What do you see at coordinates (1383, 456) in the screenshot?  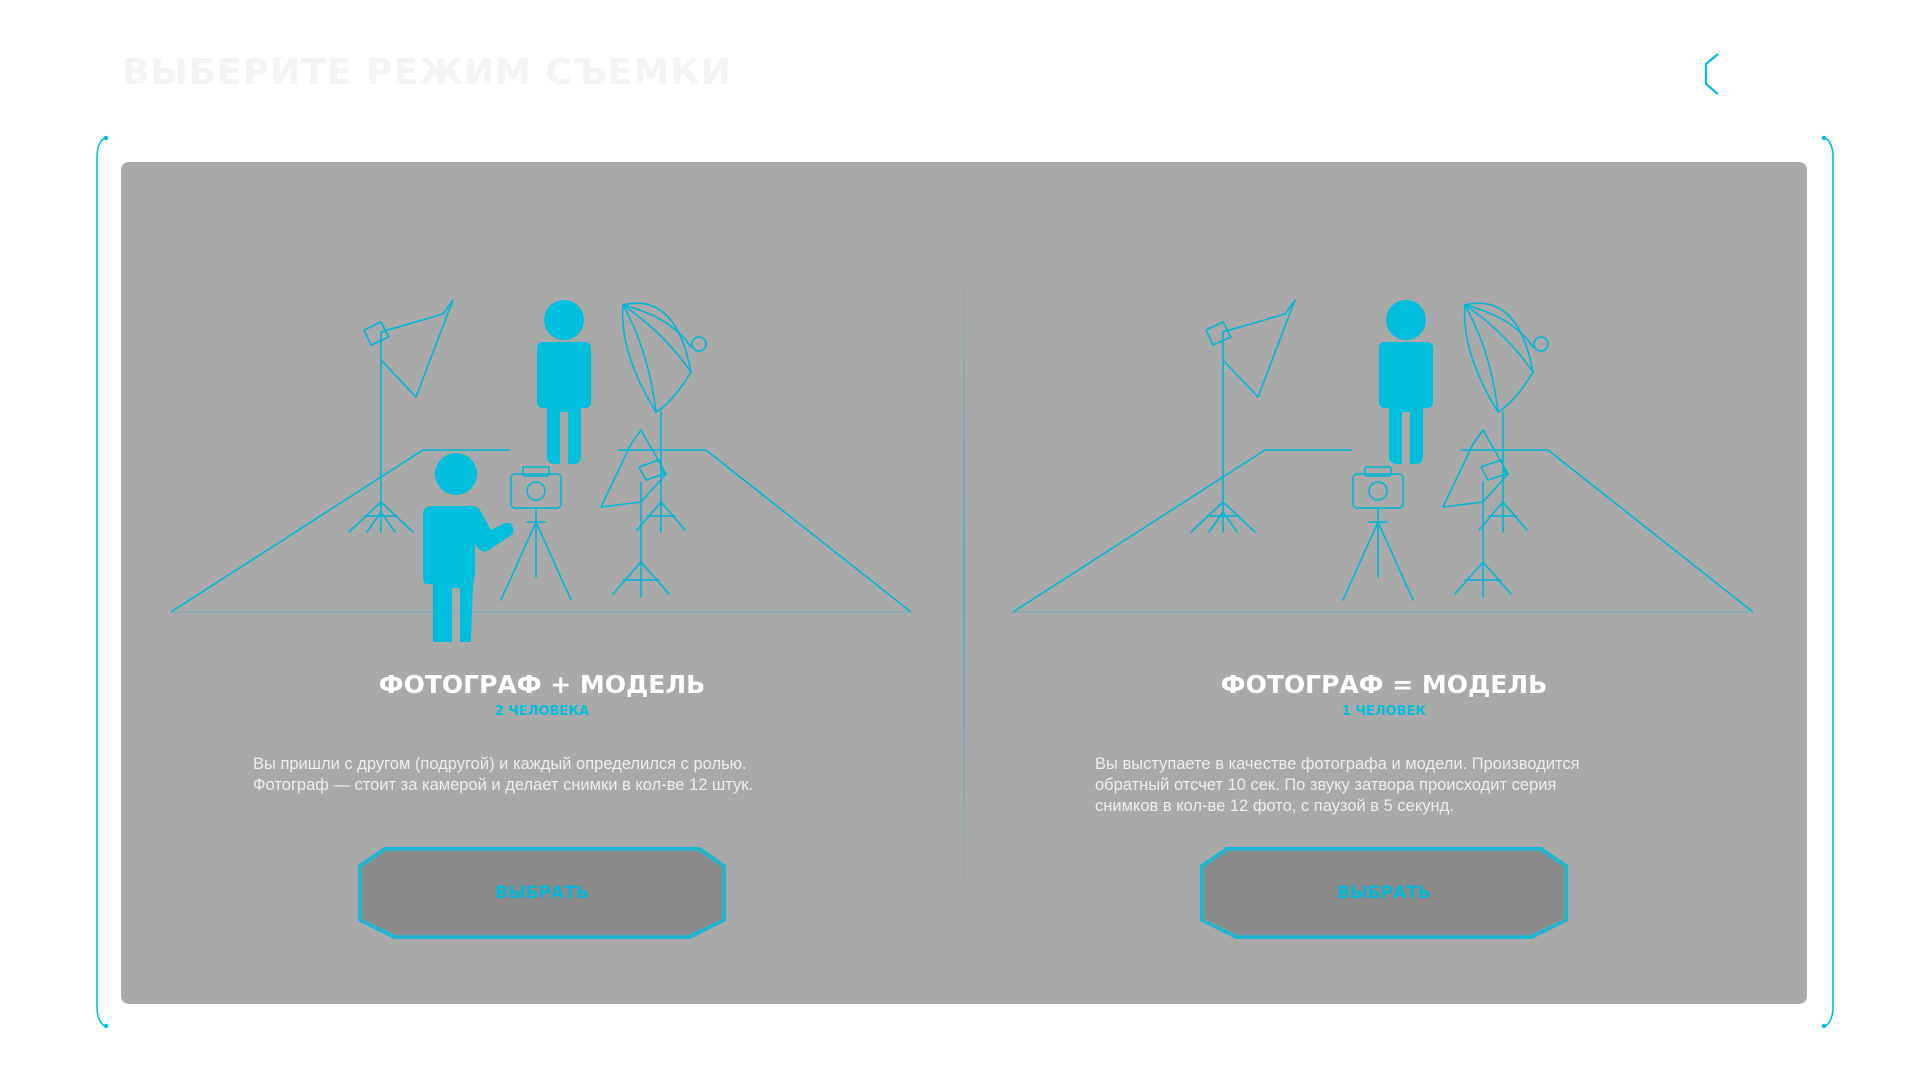 I see `studio-one-person-illustration` at bounding box center [1383, 456].